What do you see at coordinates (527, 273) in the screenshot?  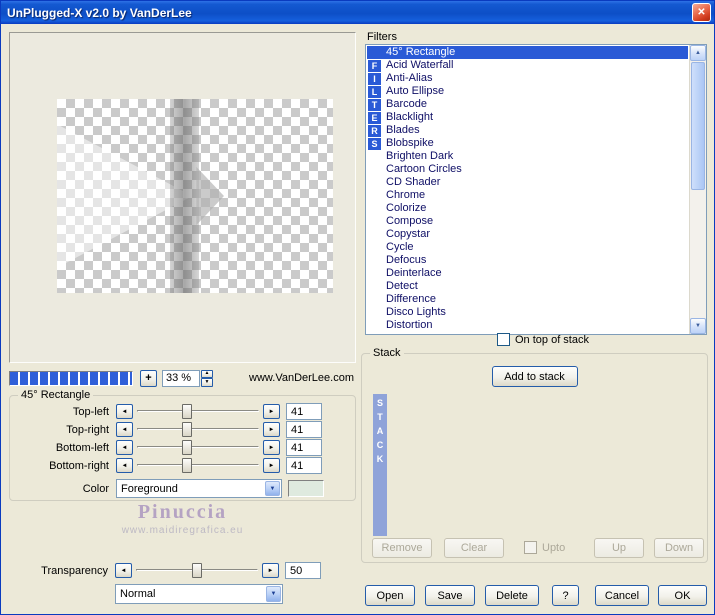 I see `filter-item: Deinterlace` at bounding box center [527, 273].